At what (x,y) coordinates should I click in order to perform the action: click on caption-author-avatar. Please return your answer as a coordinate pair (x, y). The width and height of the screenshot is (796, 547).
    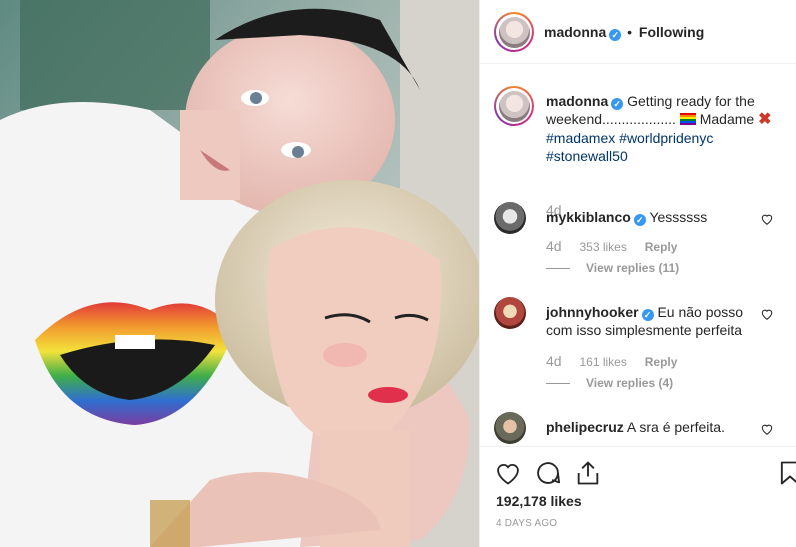
    Looking at the image, I should click on (514, 106).